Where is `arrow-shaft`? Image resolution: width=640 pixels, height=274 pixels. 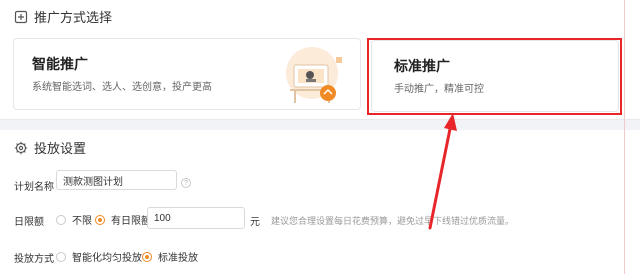 arrow-shaft is located at coordinates (440, 176).